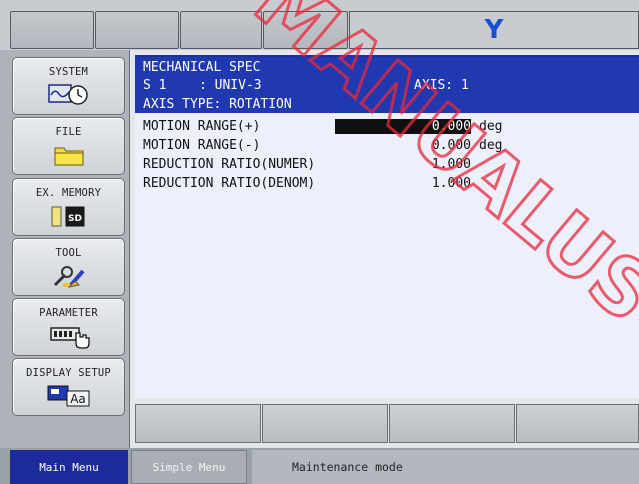 This screenshot has height=484, width=639. I want to click on status-message: Maintenance mode, so click(445, 467).